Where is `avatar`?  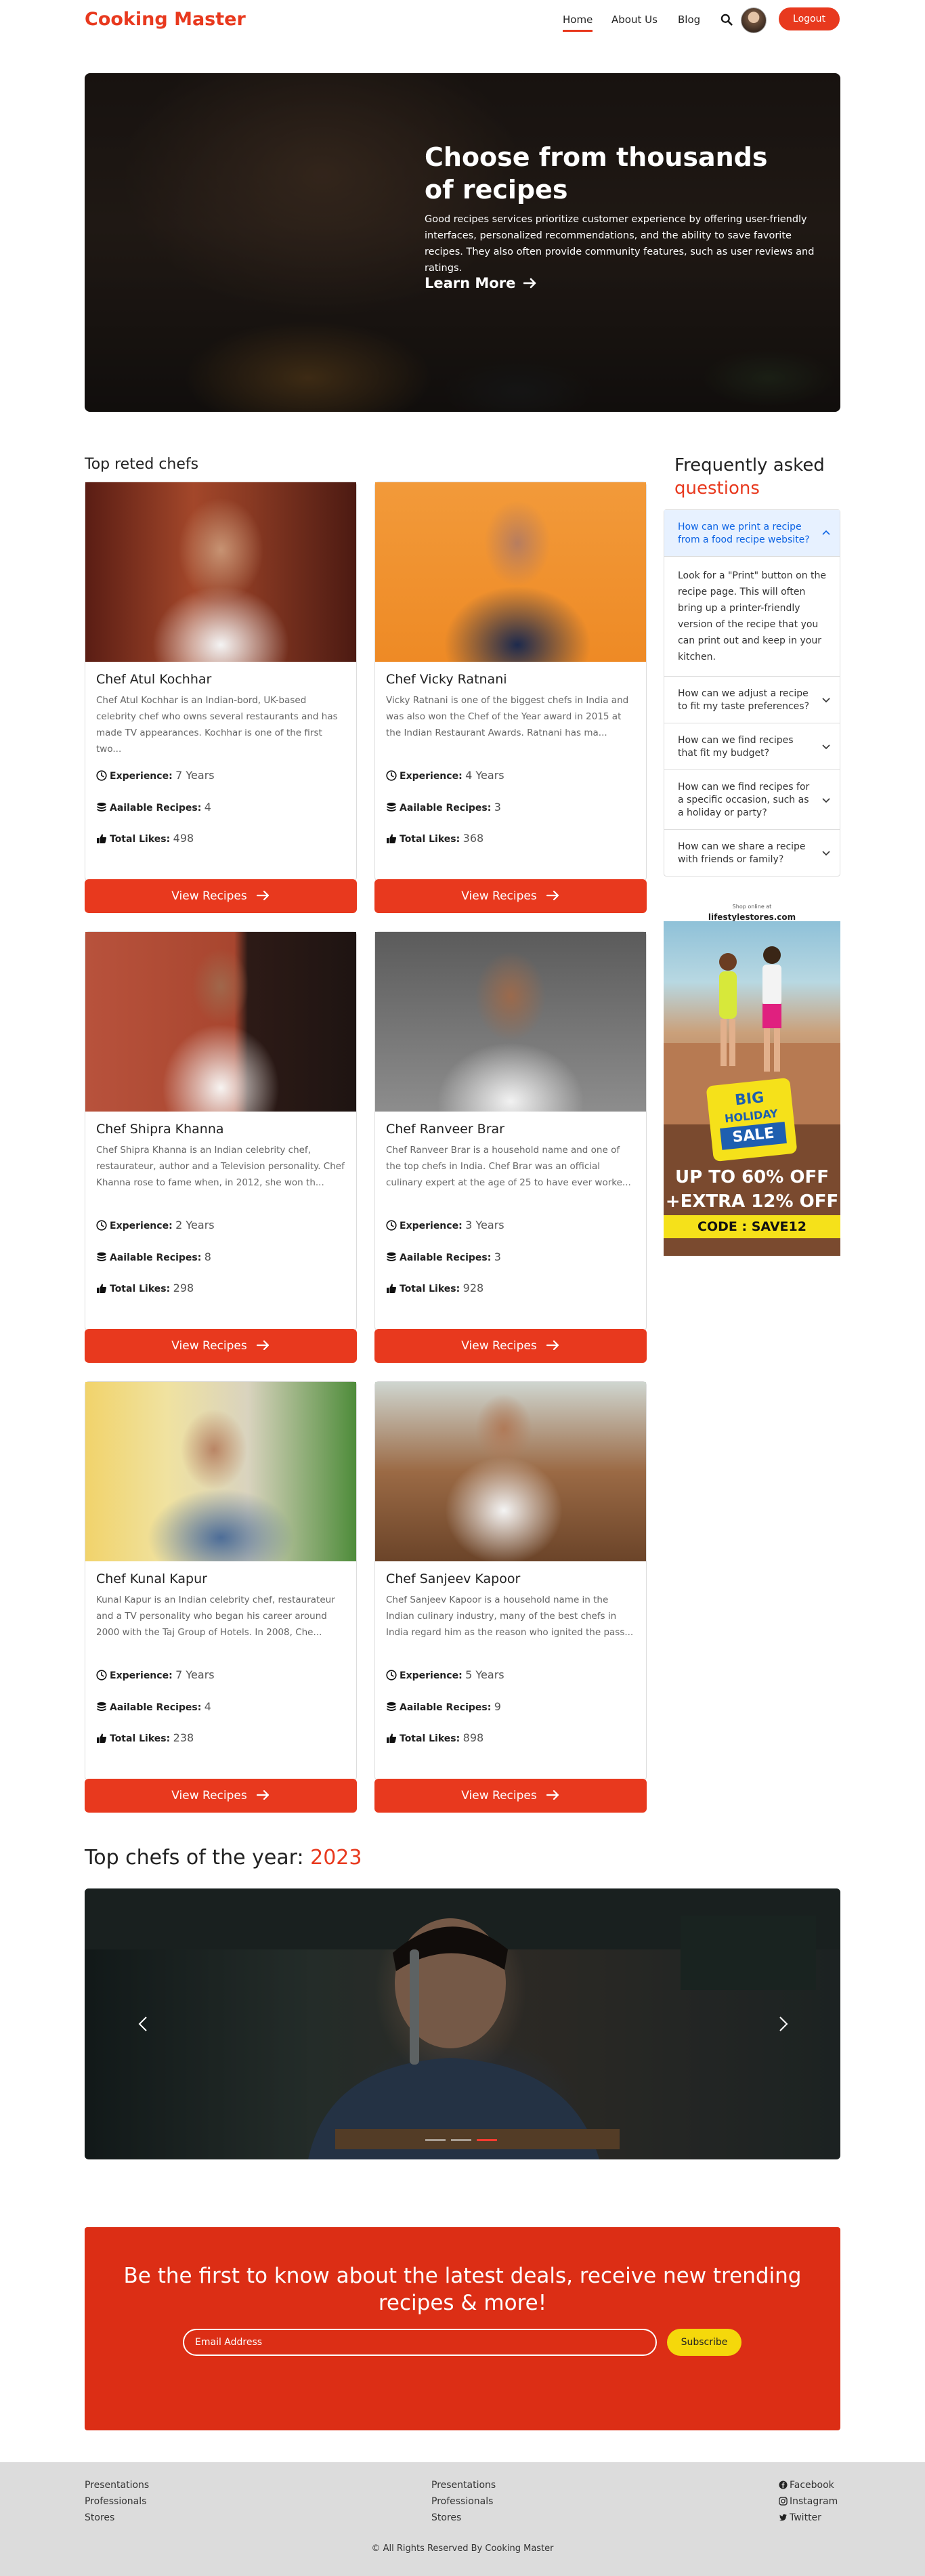 avatar is located at coordinates (754, 20).